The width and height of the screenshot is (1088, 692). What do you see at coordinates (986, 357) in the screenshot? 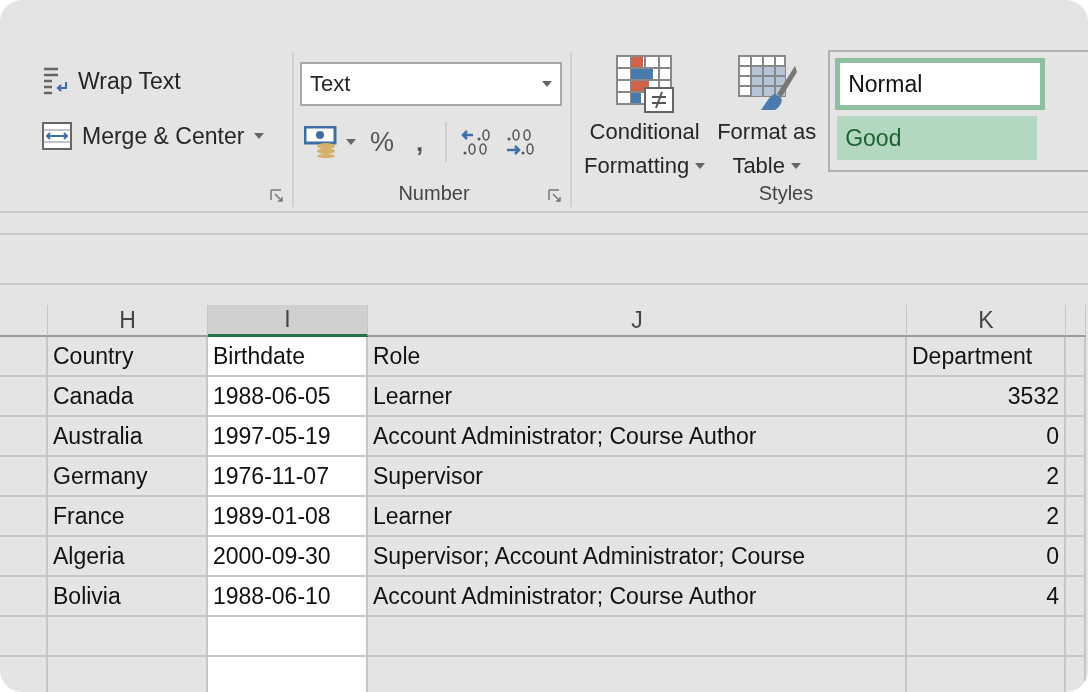
I see `header-cell: Department` at bounding box center [986, 357].